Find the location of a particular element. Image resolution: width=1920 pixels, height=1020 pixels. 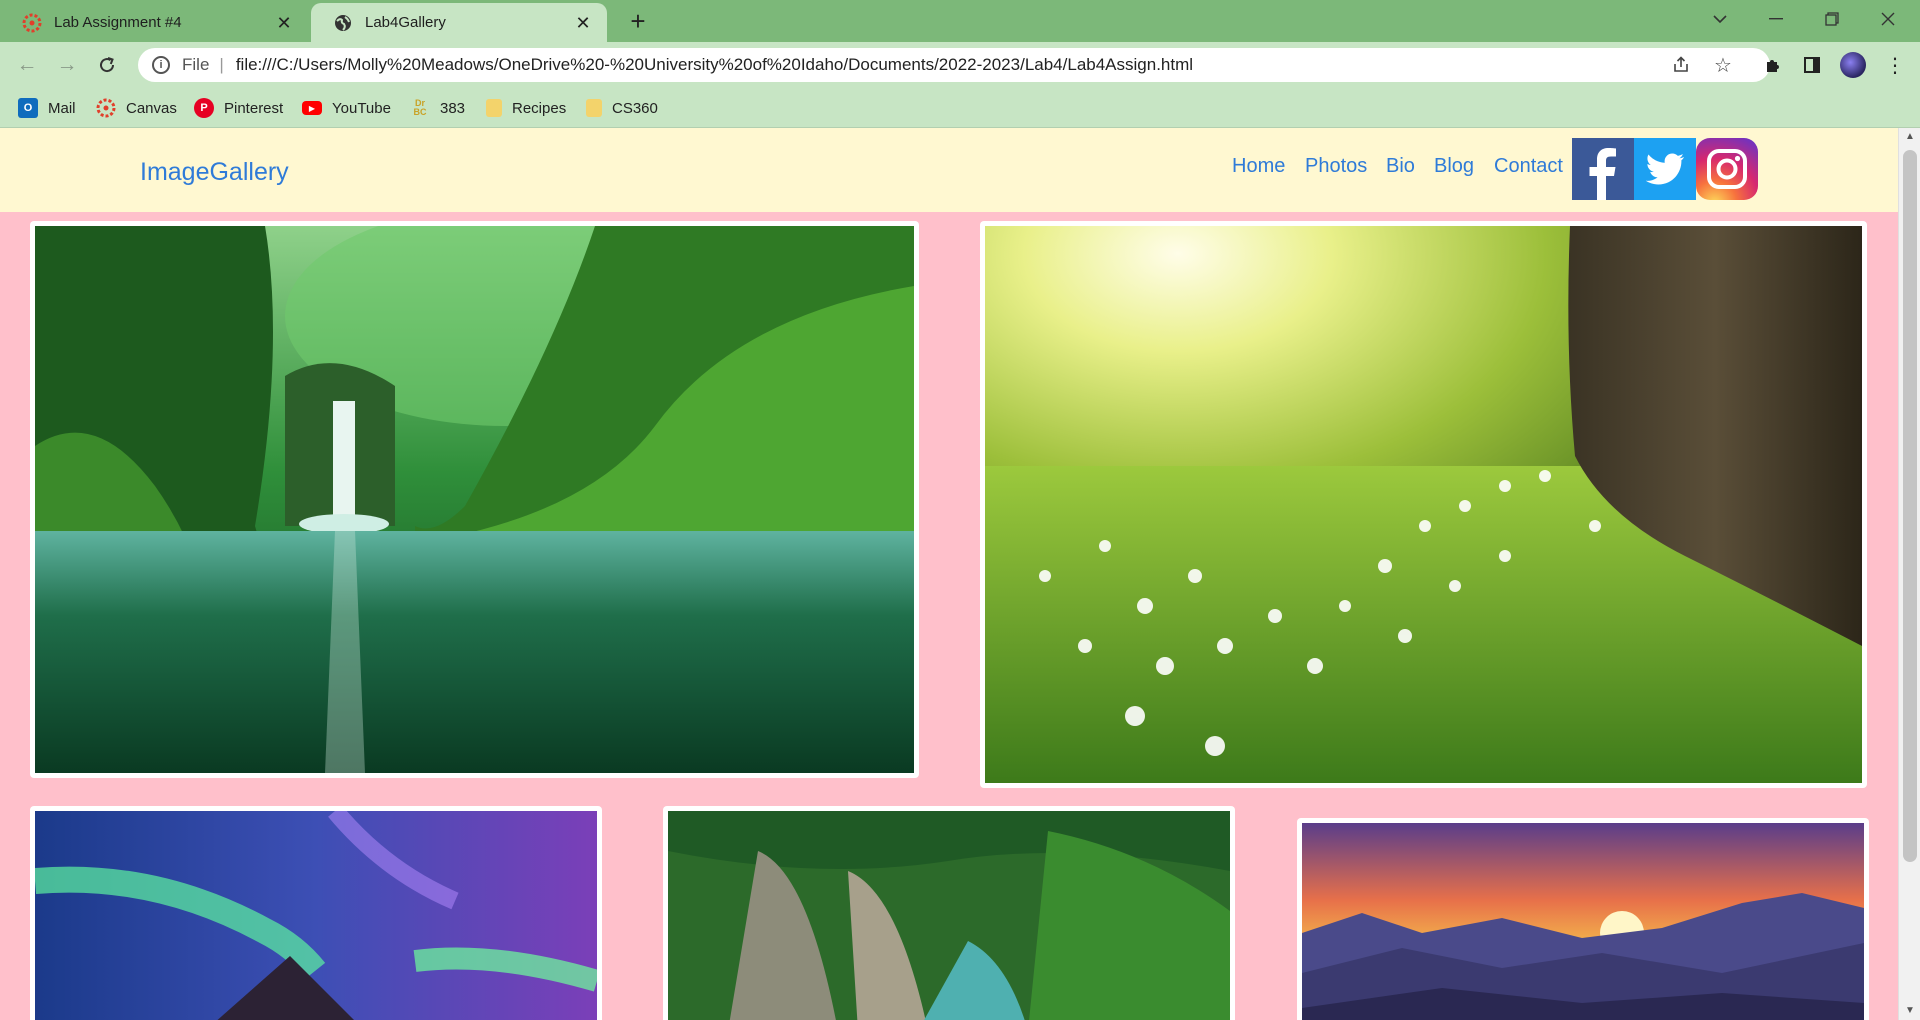

bookmark-mail: O Mail is located at coordinates (47, 108).